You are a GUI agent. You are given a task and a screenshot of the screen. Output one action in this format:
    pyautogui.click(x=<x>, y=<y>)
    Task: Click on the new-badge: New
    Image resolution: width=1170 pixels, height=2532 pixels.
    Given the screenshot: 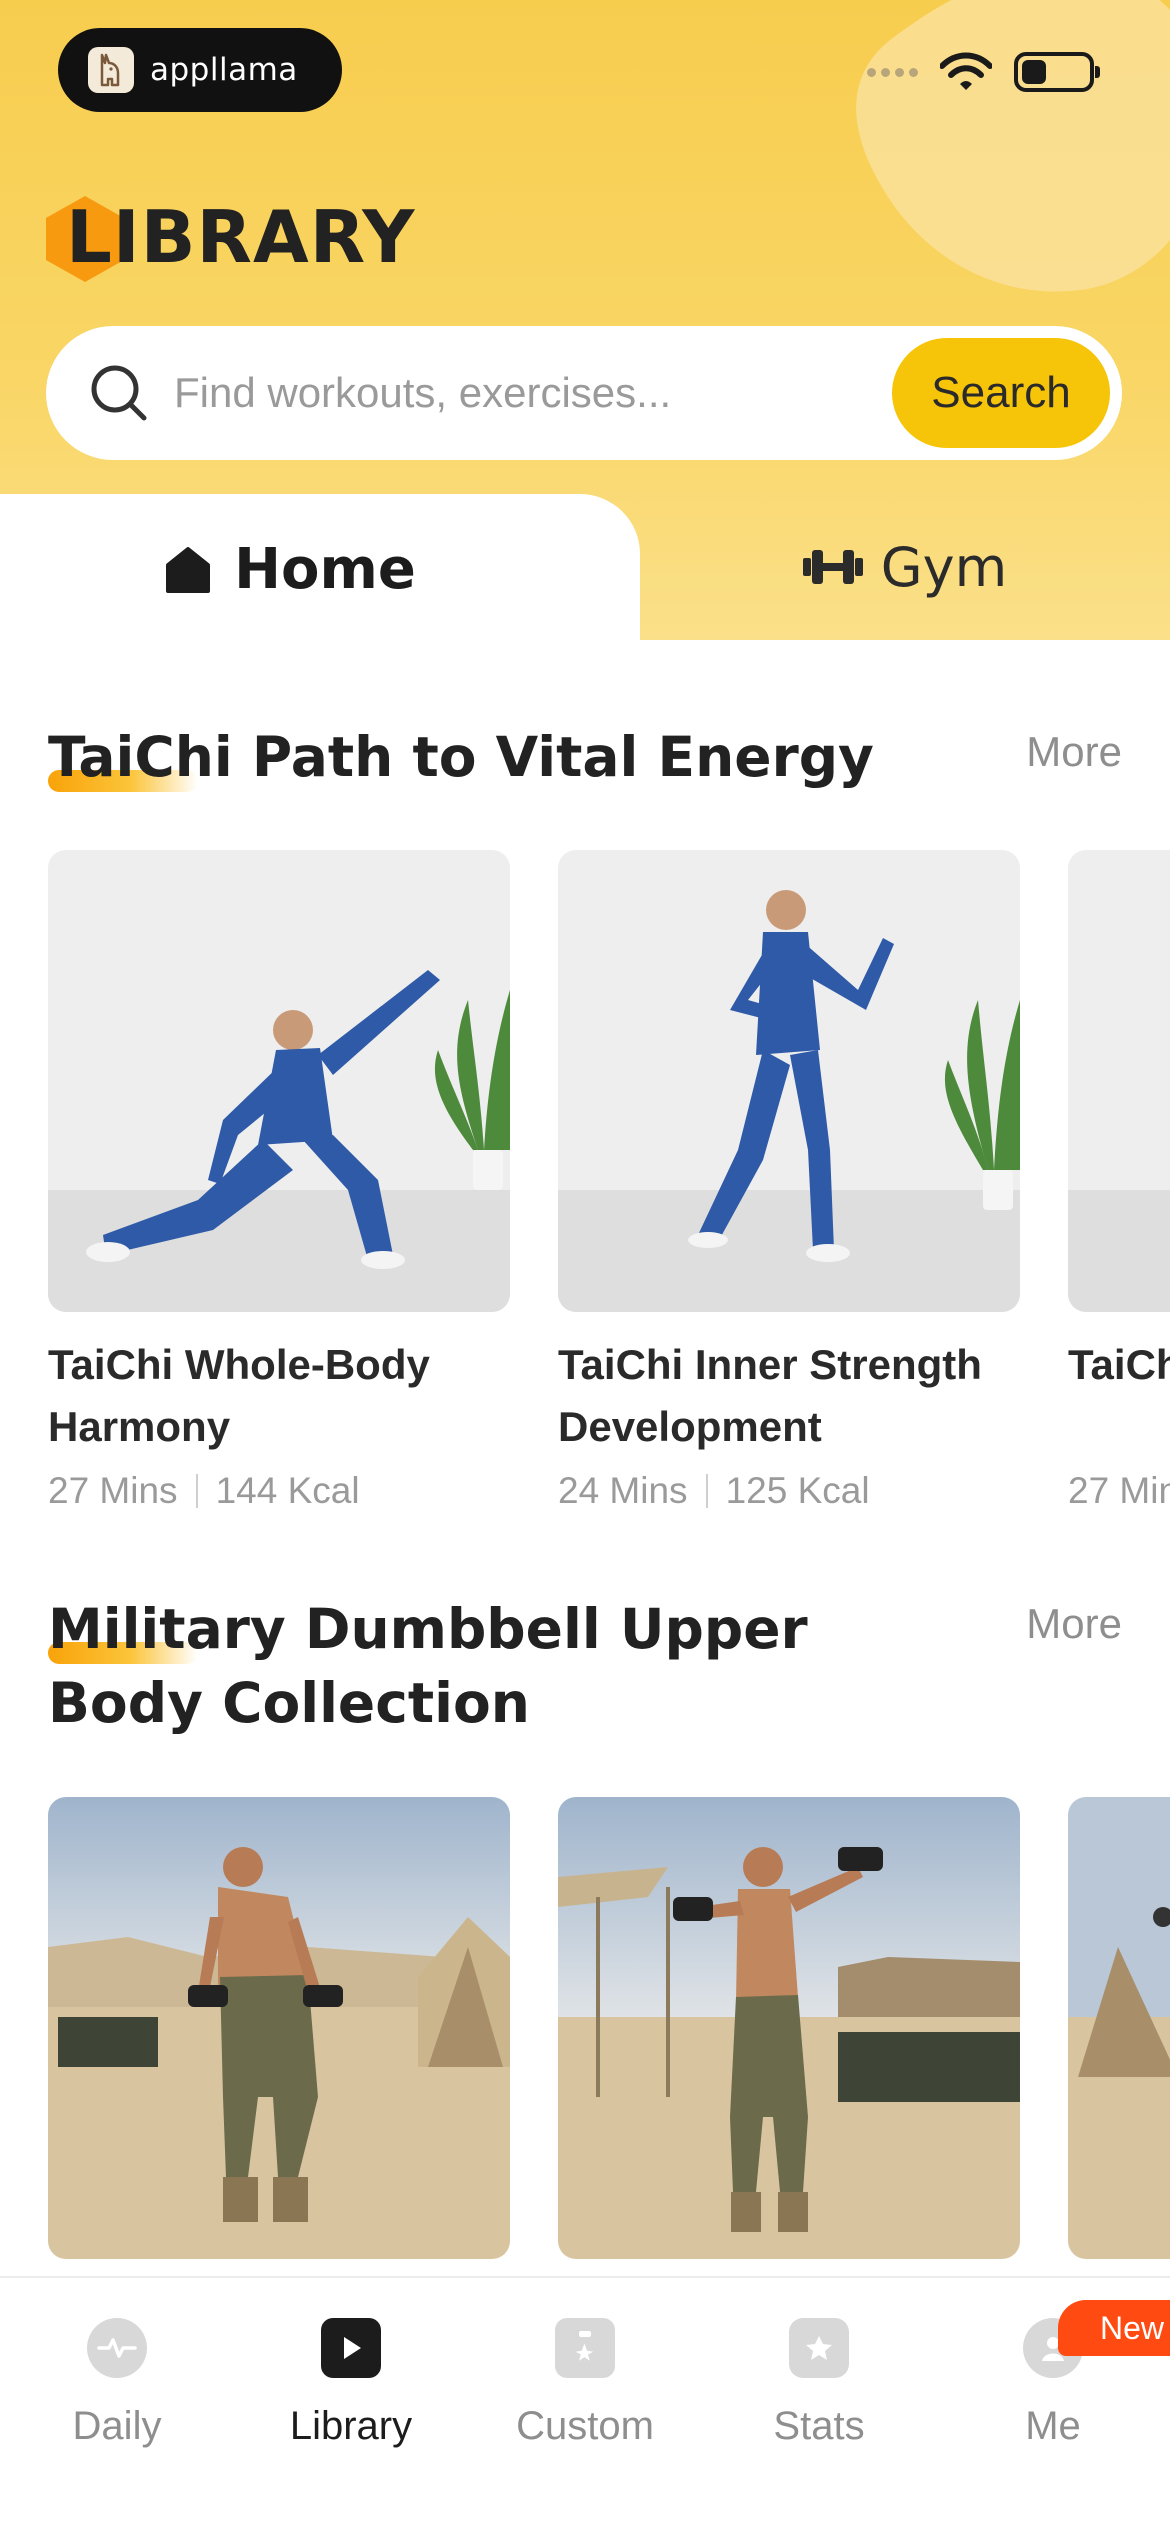 What is the action you would take?
    pyautogui.click(x=1114, y=2328)
    